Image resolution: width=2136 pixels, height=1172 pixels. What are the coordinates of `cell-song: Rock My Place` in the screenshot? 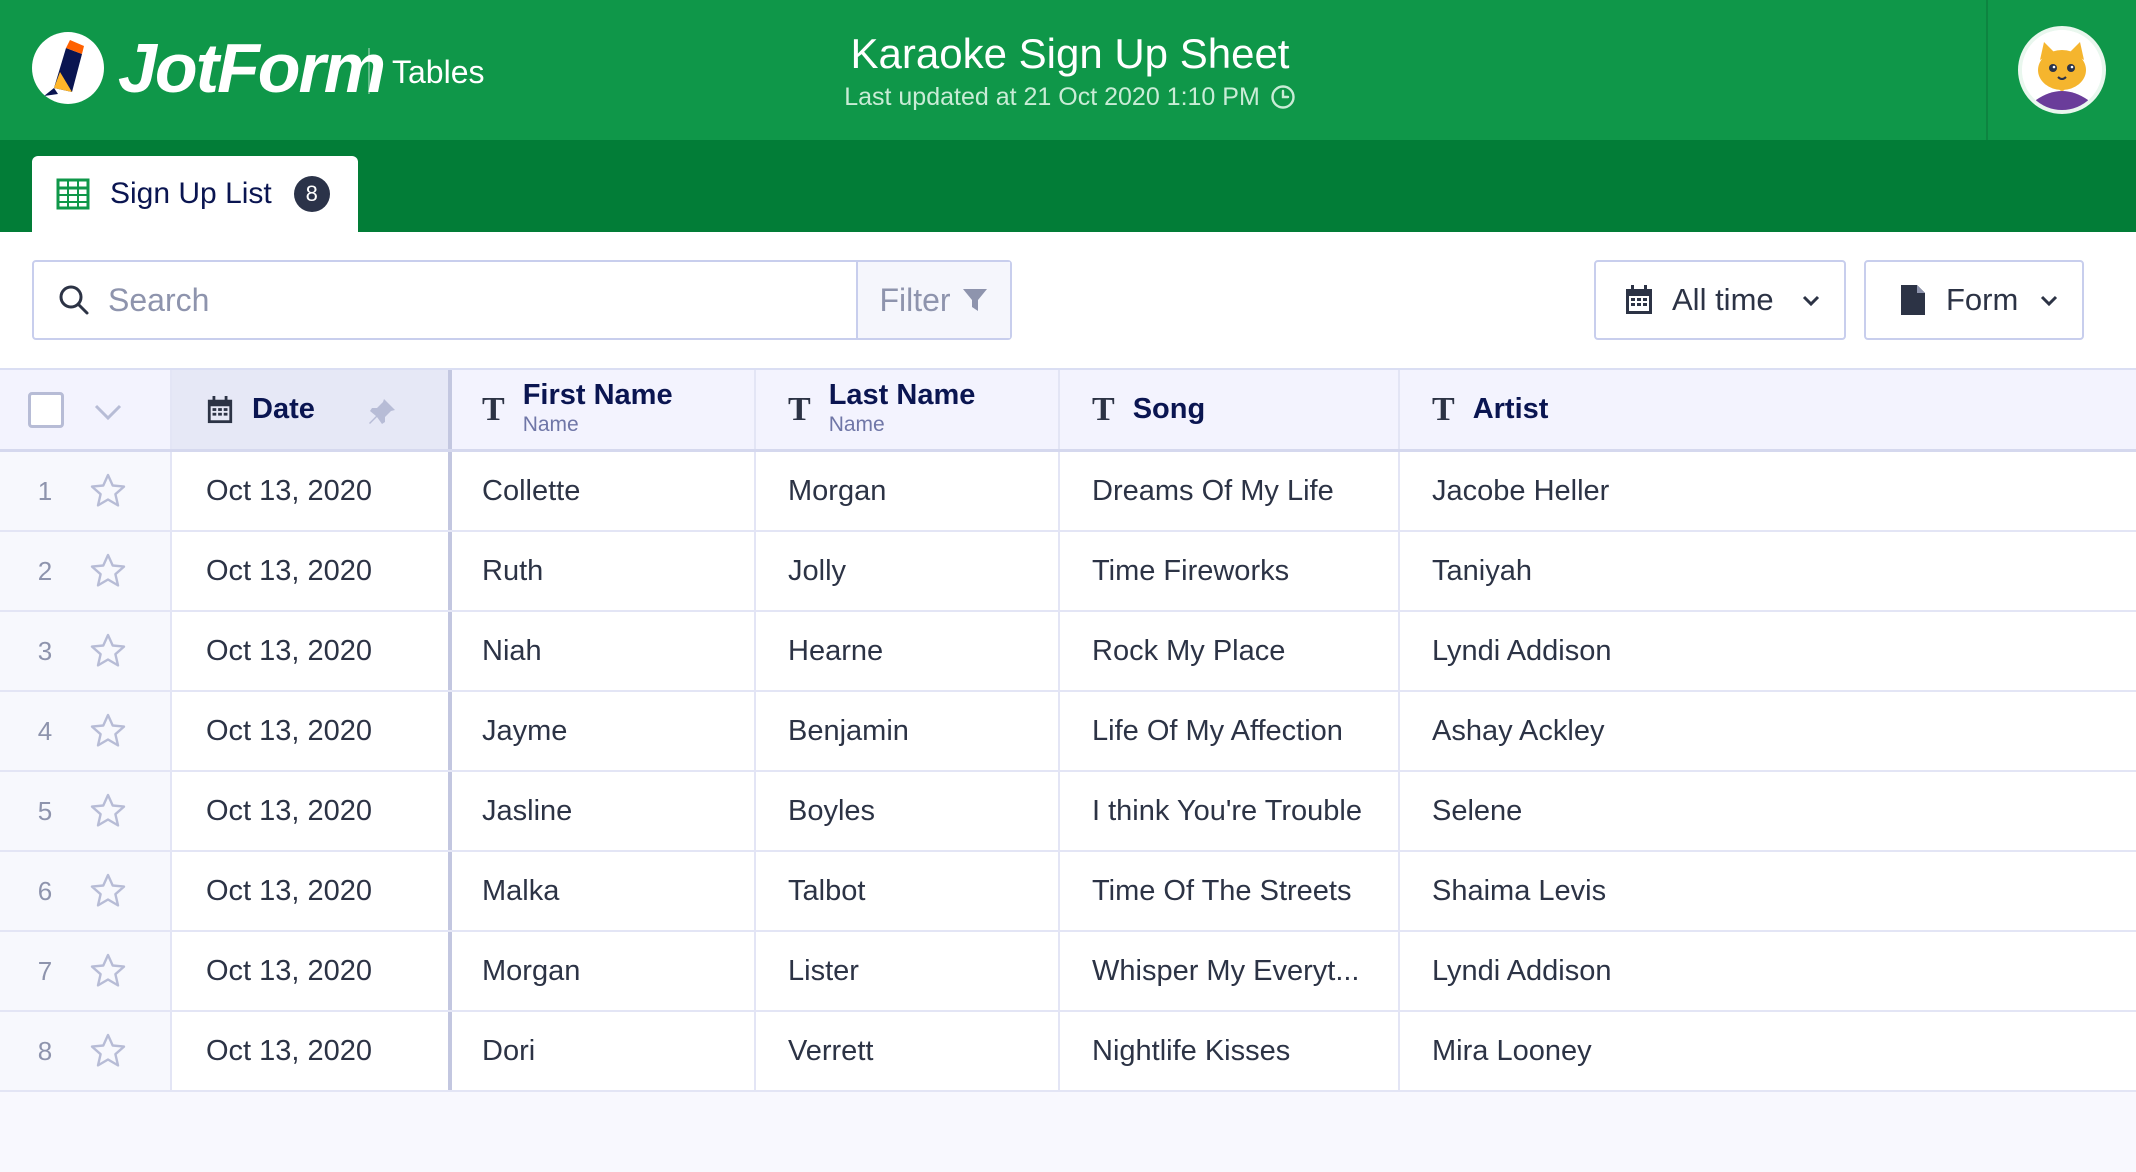 It's located at (1230, 651).